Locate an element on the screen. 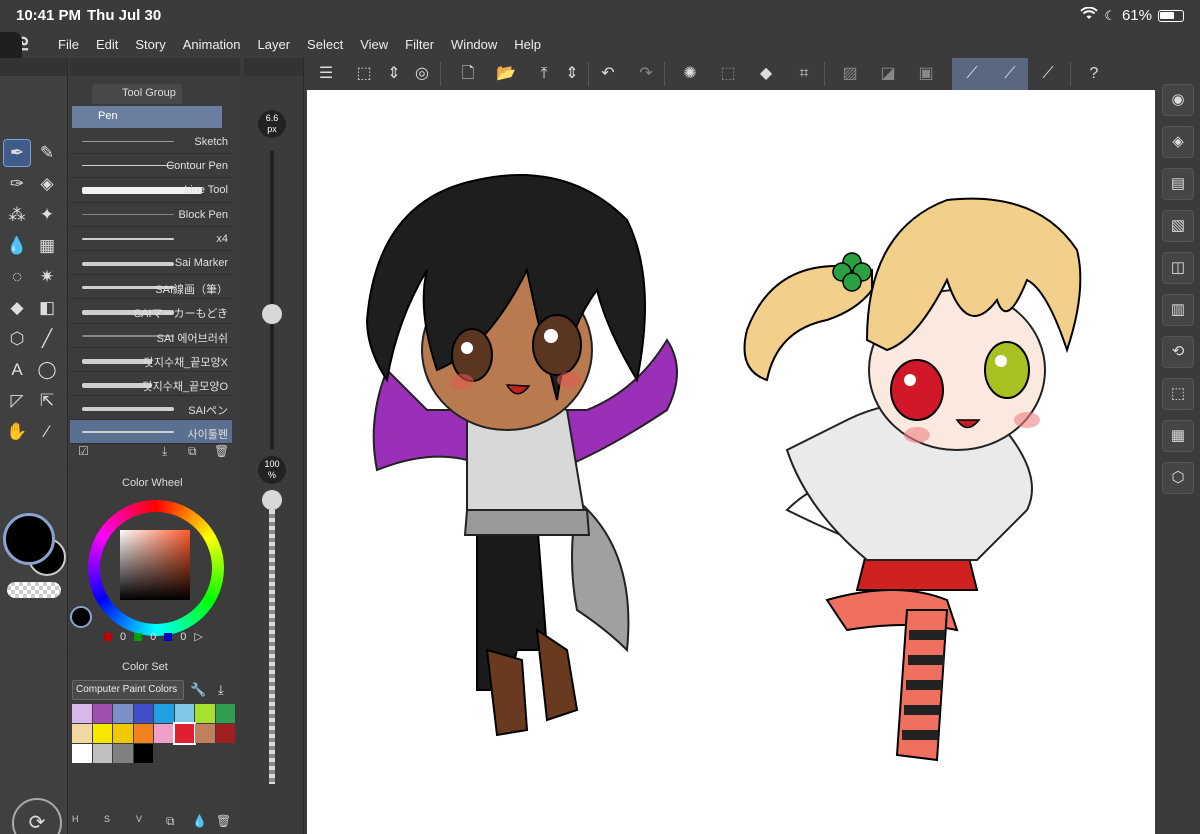 The image size is (1200, 834). layers-icon: ◈ is located at coordinates (1178, 142).